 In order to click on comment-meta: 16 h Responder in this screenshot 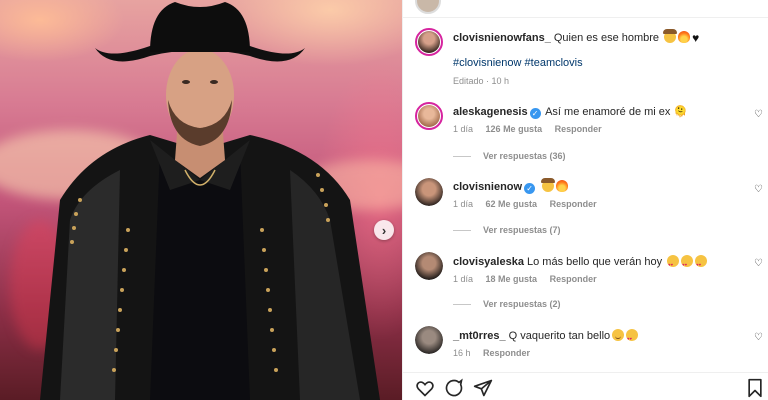, I will do `click(496, 353)`.